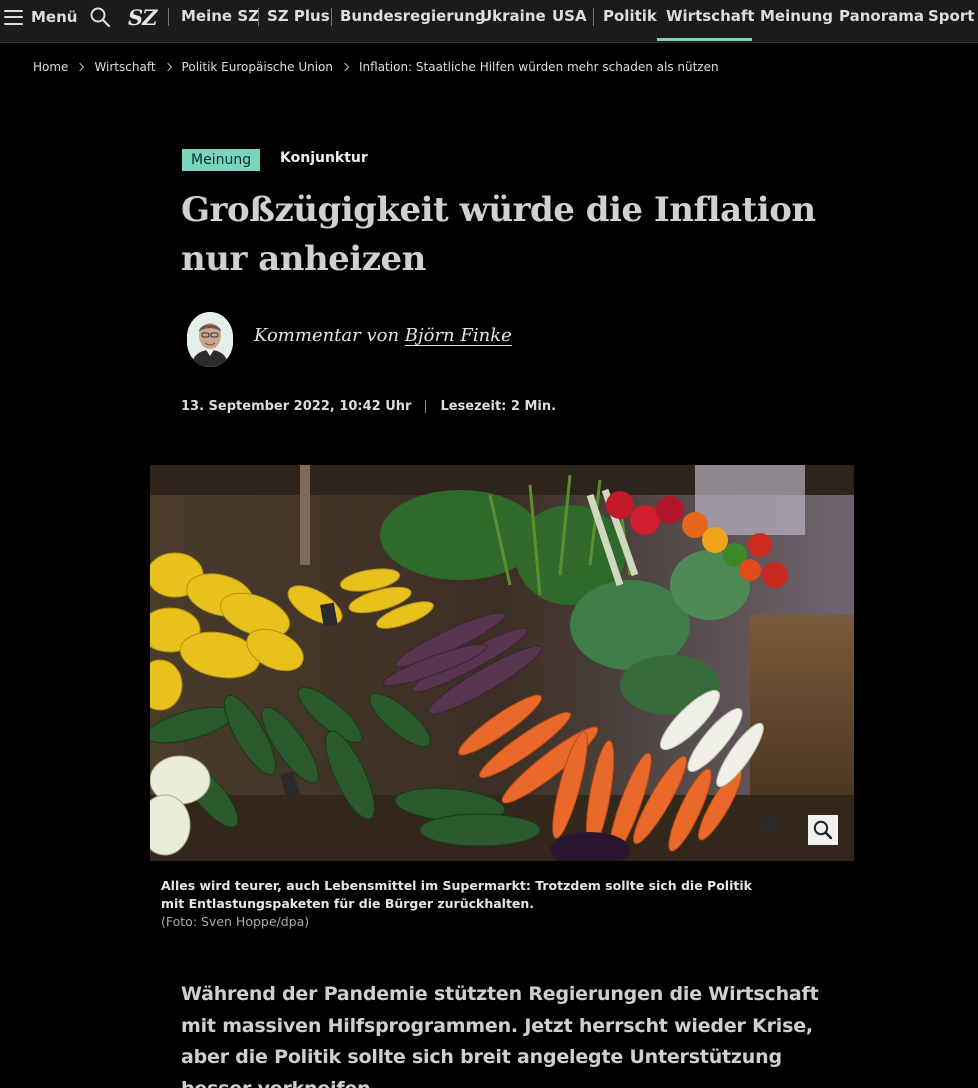  I want to click on menu-button: Menü, so click(40, 17).